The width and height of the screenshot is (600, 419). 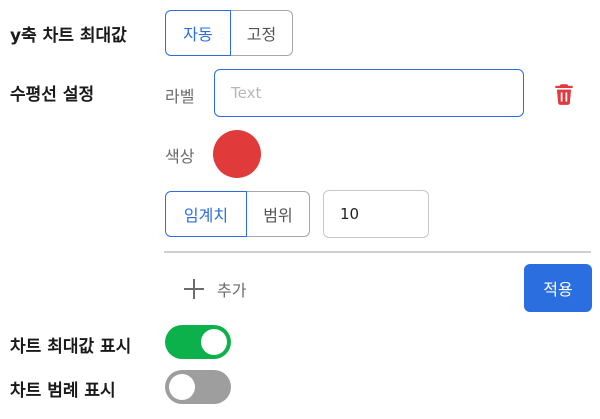 What do you see at coordinates (198, 342) in the screenshot?
I see `show-chart-max-toggle` at bounding box center [198, 342].